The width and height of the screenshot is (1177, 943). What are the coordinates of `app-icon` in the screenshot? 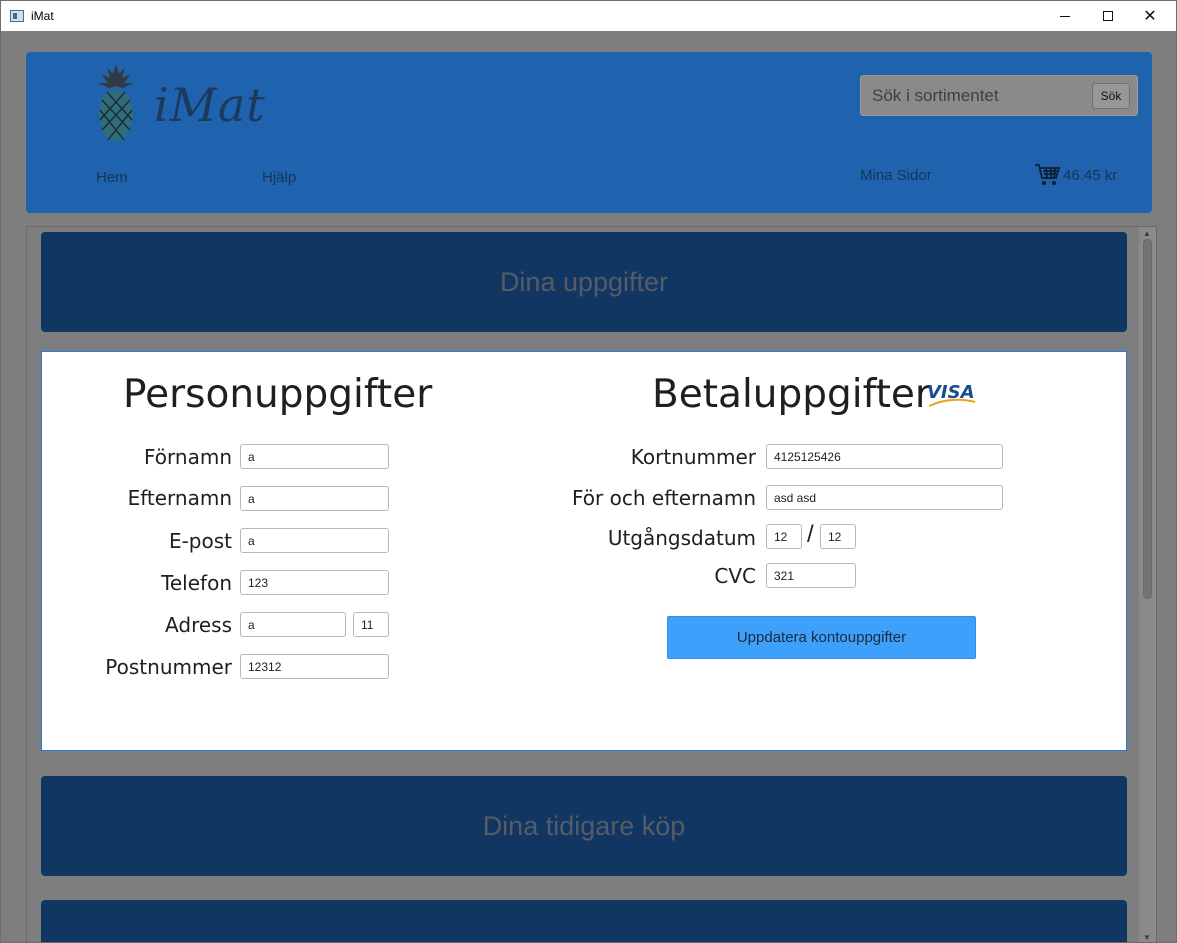 It's located at (17, 16).